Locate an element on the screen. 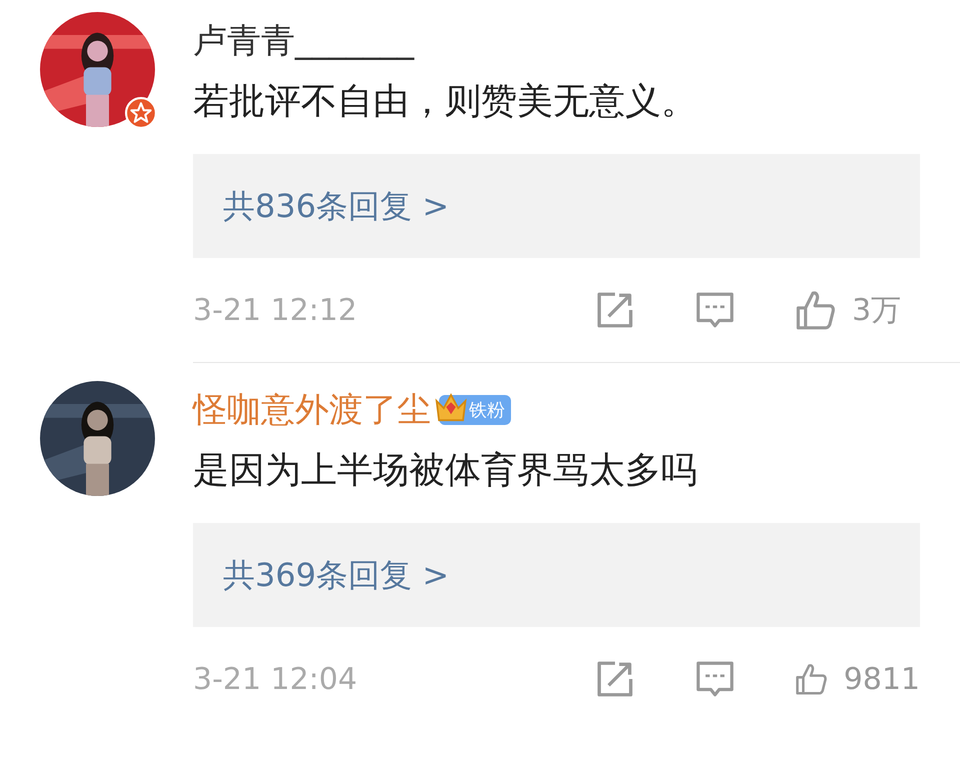  comment-text: 是因为上半场被体育界骂太多吗 is located at coordinates (445, 471).